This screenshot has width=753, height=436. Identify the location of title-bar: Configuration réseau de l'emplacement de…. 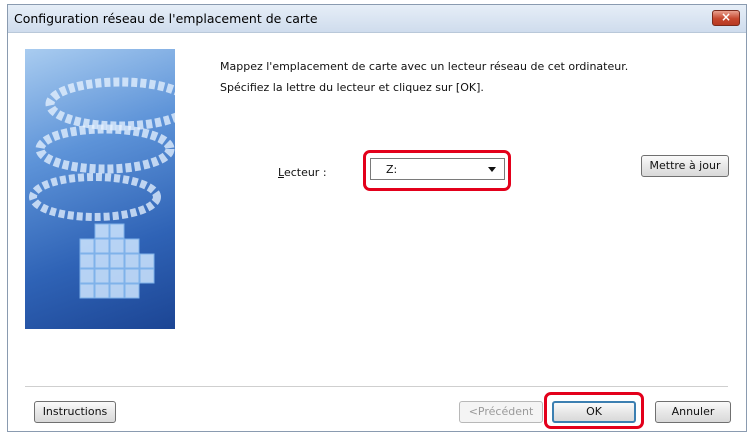
(377, 19).